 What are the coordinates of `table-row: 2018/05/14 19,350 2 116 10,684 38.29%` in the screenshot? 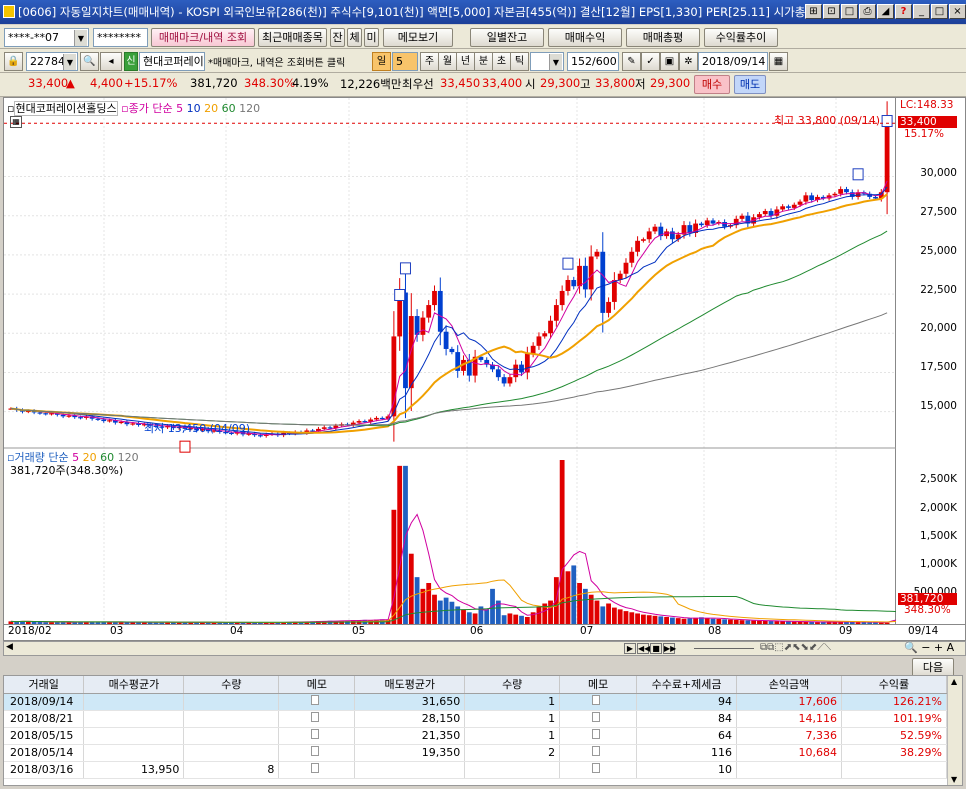 It's located at (476, 753).